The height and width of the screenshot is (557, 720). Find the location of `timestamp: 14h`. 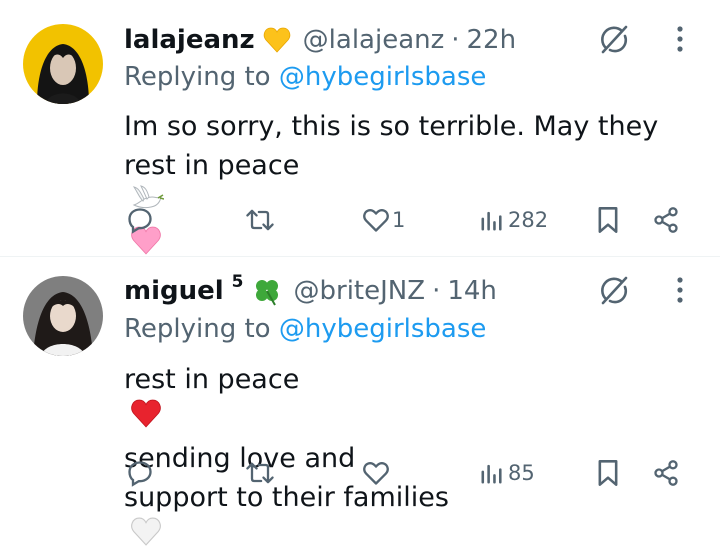

timestamp: 14h is located at coordinates (472, 291).